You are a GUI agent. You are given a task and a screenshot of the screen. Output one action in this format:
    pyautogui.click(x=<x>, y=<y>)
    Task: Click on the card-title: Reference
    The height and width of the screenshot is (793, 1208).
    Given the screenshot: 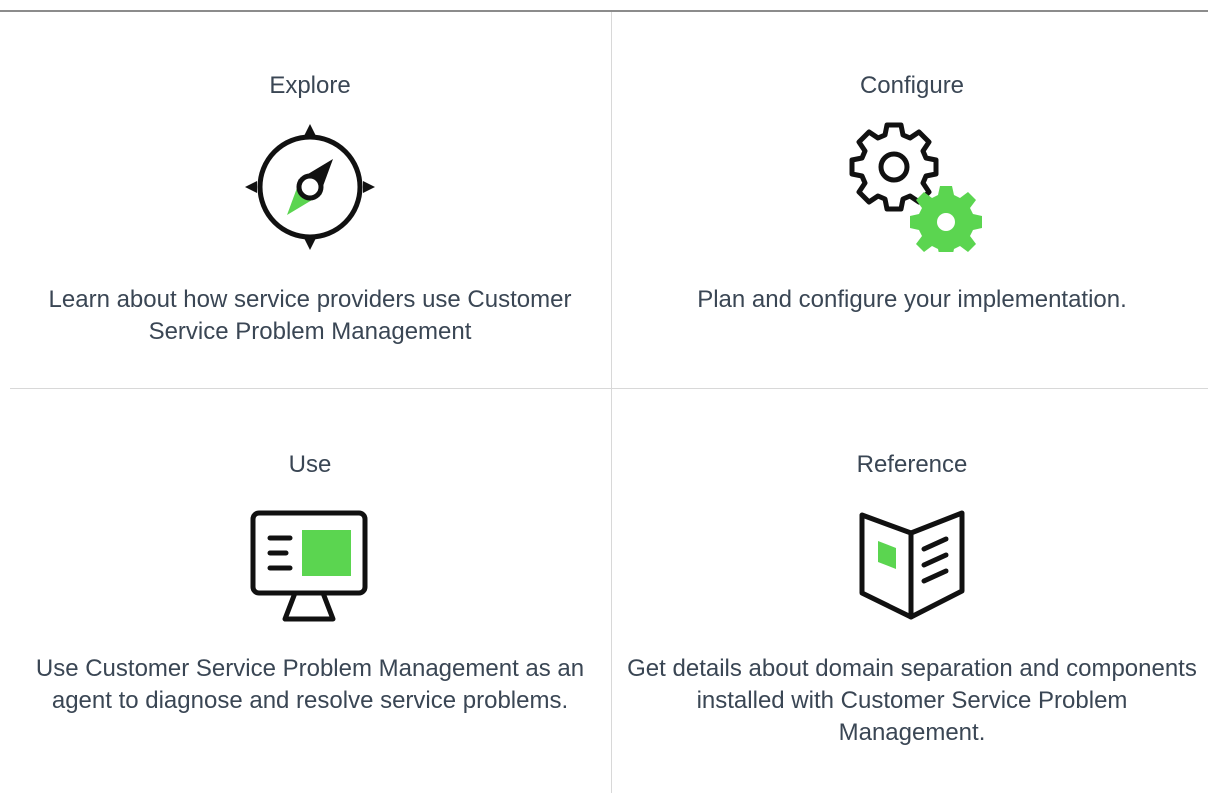 What is the action you would take?
    pyautogui.click(x=912, y=464)
    